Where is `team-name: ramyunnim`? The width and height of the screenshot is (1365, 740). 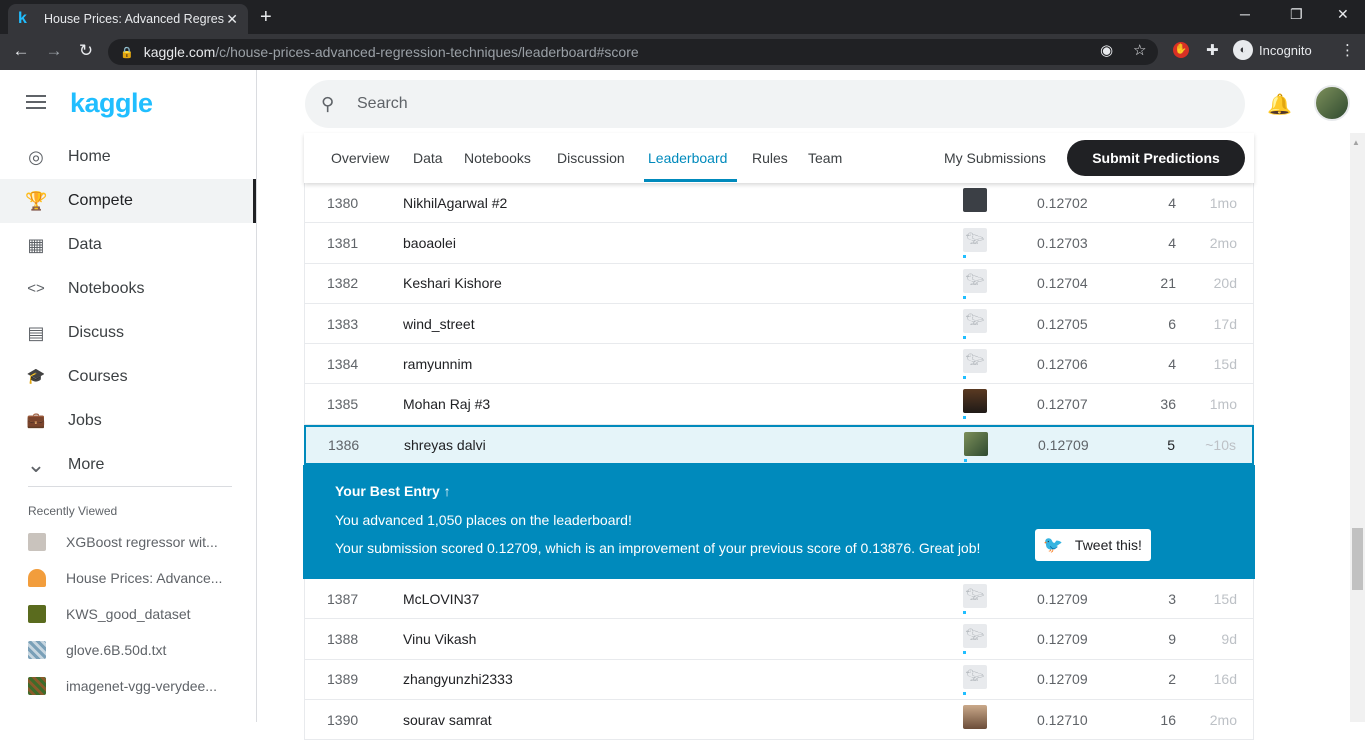
team-name: ramyunnim is located at coordinates (437, 364).